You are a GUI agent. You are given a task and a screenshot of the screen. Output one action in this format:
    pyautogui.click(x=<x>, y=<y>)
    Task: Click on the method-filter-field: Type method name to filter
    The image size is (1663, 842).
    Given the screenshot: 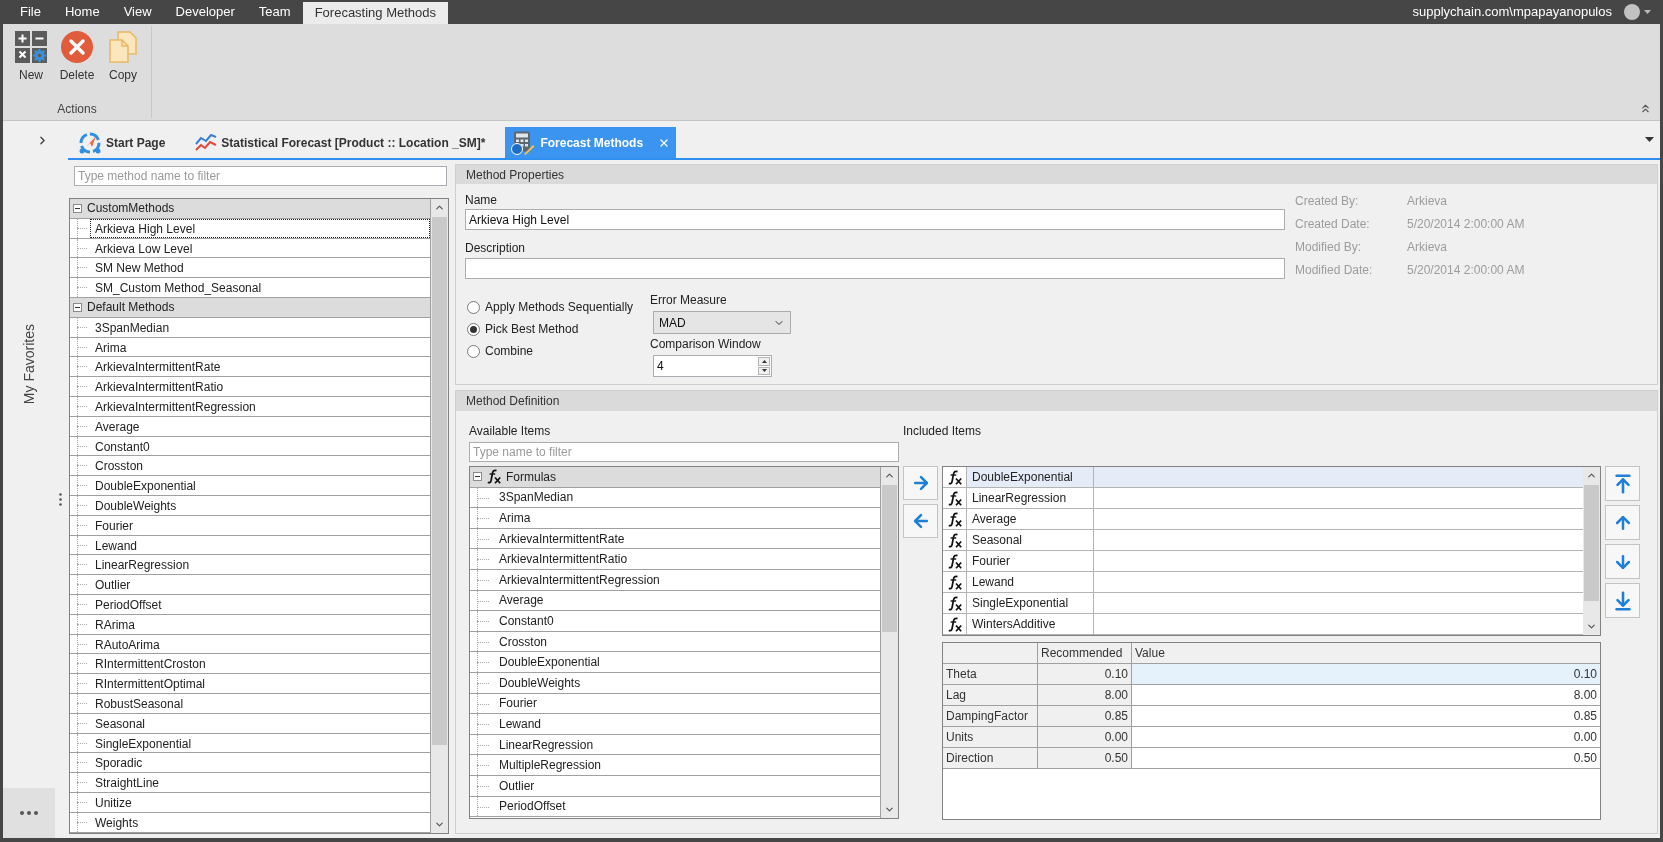 What is the action you would take?
    pyautogui.click(x=260, y=176)
    